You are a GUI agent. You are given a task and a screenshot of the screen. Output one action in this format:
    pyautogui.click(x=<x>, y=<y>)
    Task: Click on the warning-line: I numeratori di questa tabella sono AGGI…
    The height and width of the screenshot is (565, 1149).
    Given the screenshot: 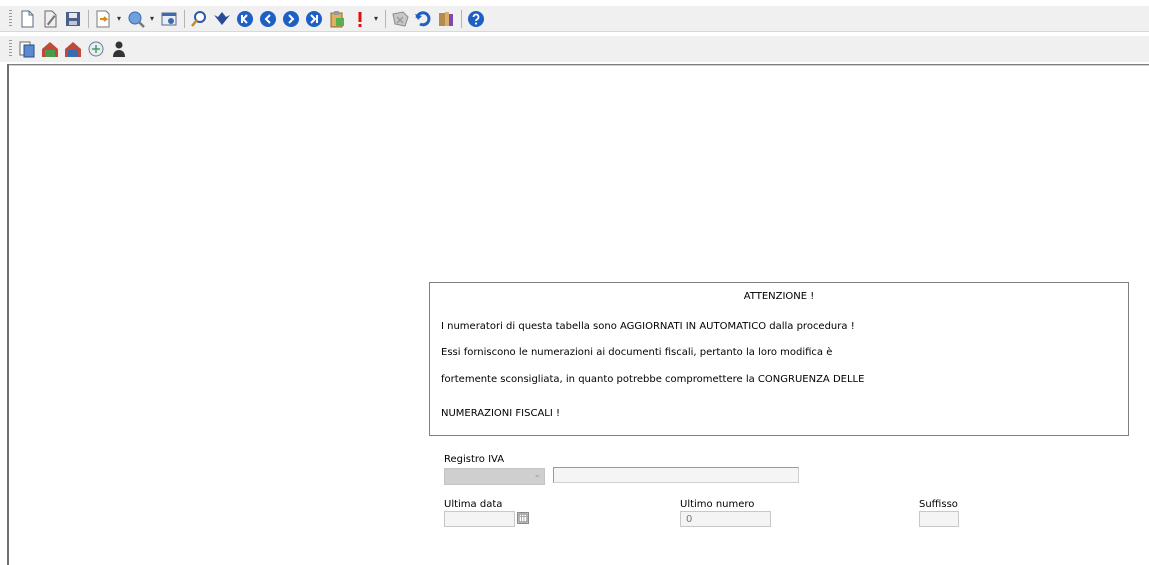 What is the action you would take?
    pyautogui.click(x=648, y=326)
    